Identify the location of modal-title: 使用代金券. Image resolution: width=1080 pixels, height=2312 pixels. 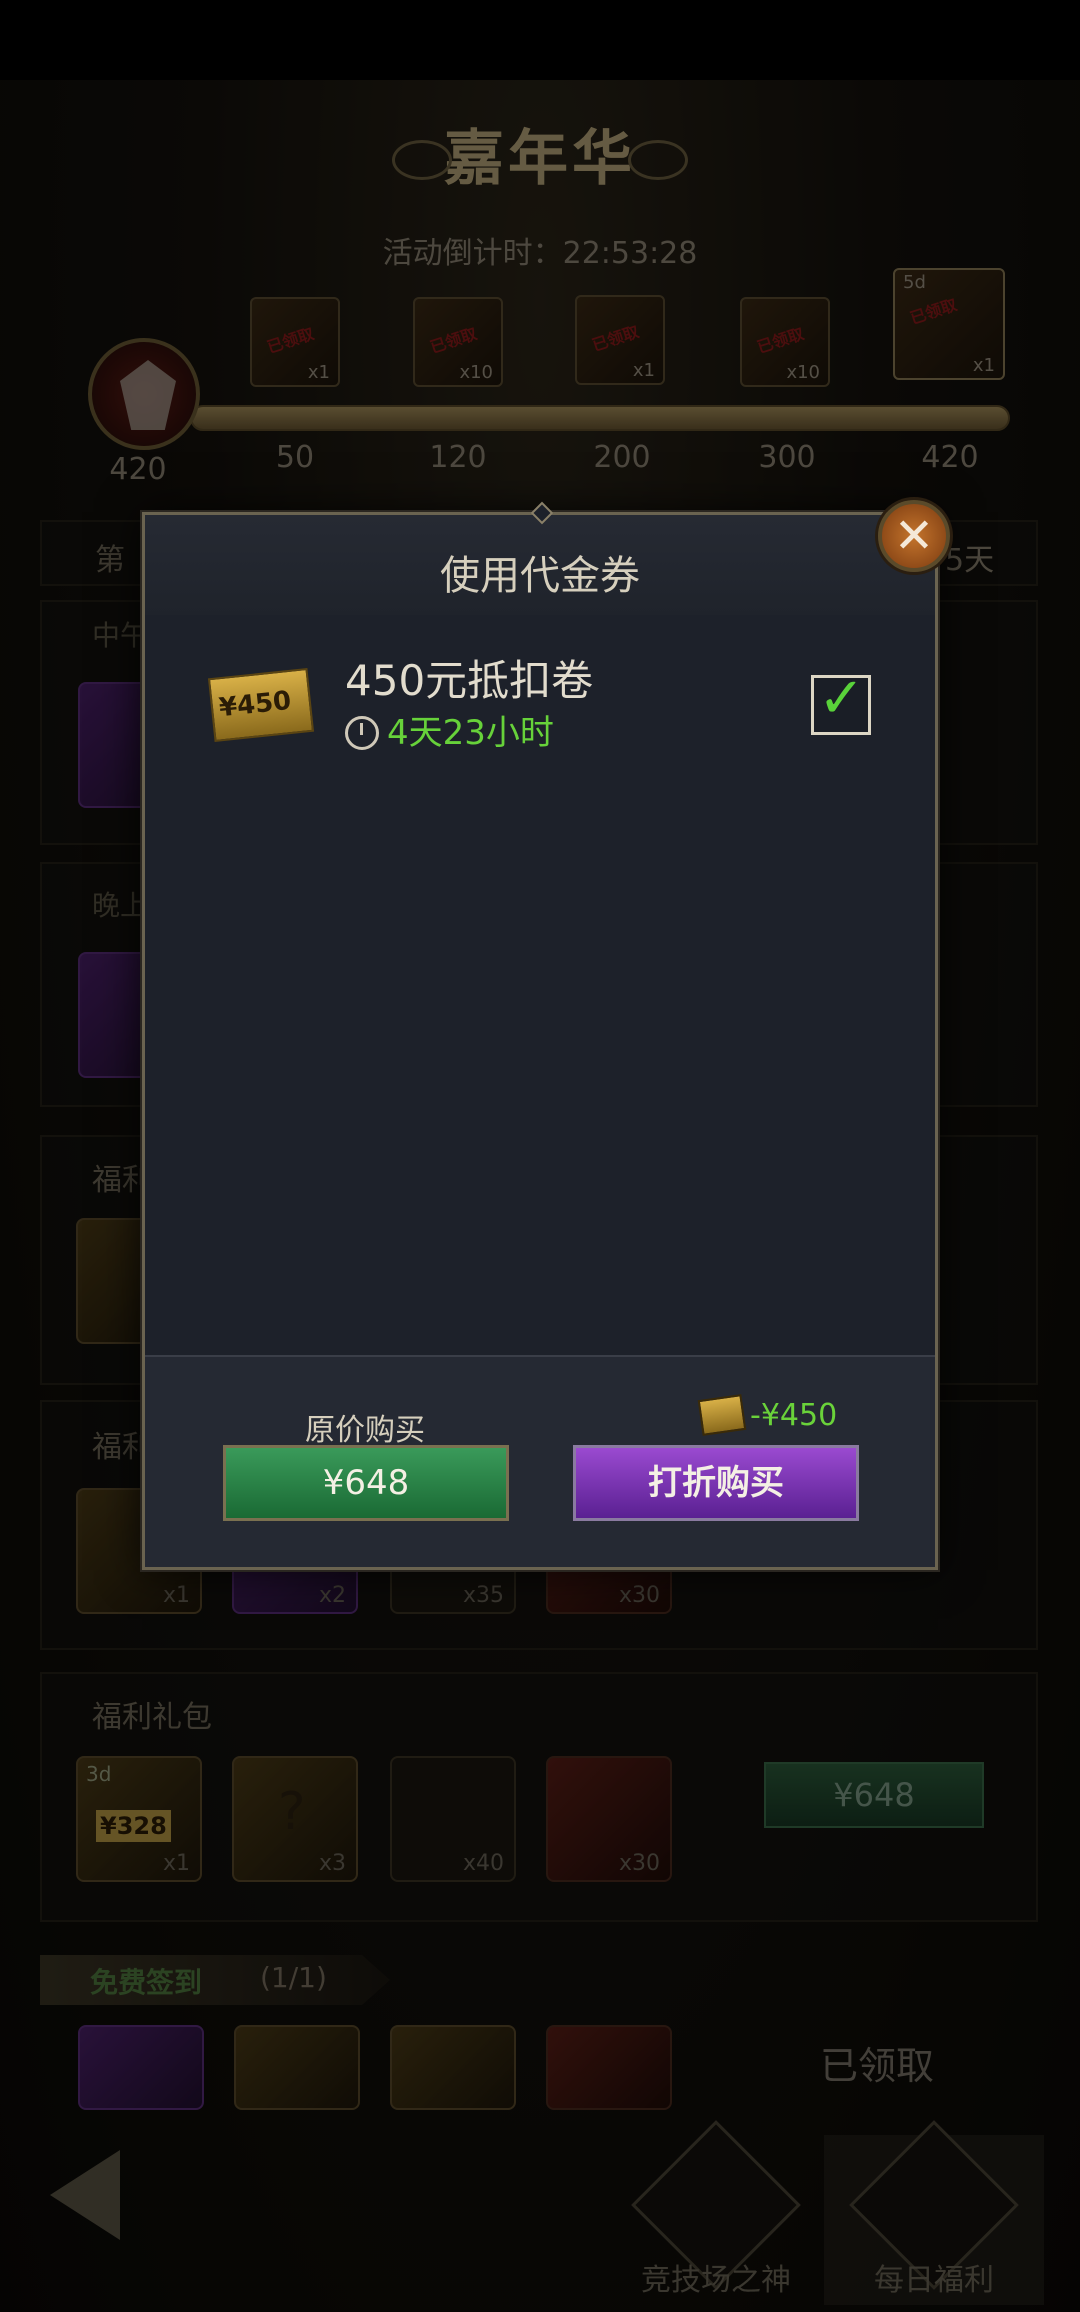
(540, 576).